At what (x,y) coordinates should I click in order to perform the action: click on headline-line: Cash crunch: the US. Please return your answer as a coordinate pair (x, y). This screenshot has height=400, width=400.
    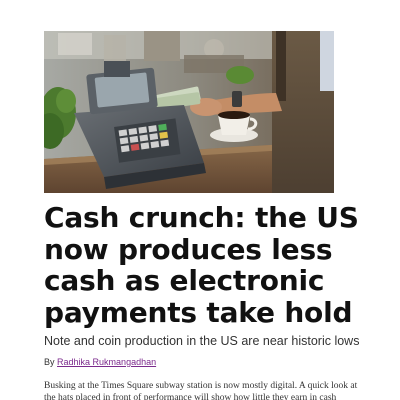
    Looking at the image, I should click on (201, 217).